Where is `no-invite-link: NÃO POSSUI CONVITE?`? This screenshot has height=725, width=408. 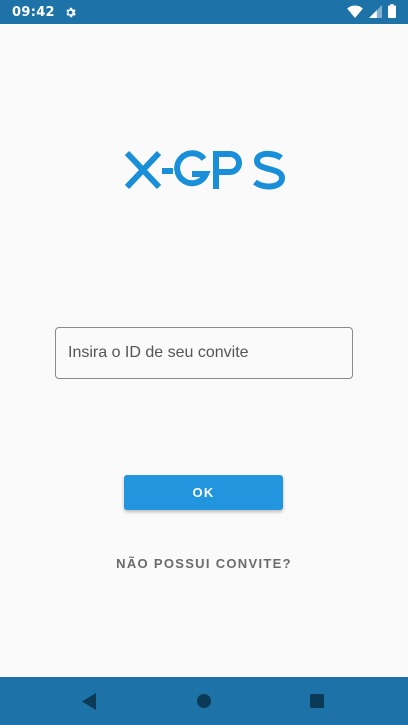 no-invite-link: NÃO POSSUI CONVITE? is located at coordinates (204, 563).